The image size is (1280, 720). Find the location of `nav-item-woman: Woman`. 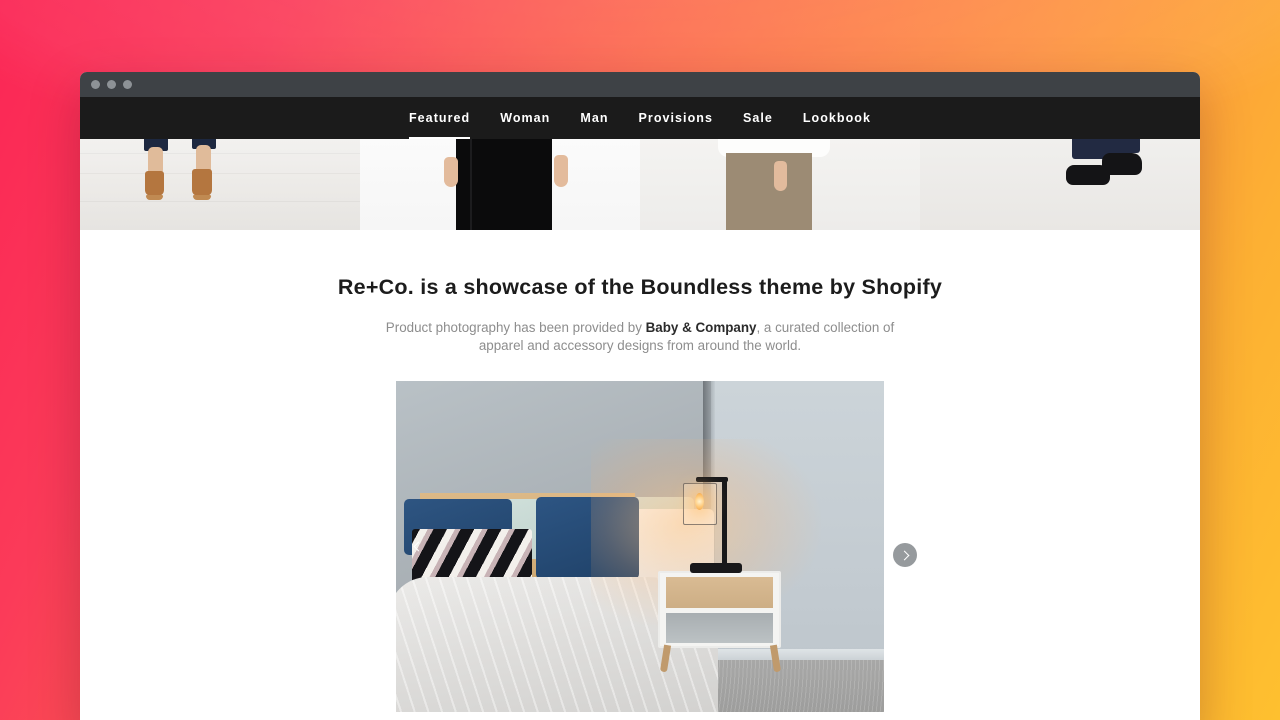

nav-item-woman: Woman is located at coordinates (525, 118).